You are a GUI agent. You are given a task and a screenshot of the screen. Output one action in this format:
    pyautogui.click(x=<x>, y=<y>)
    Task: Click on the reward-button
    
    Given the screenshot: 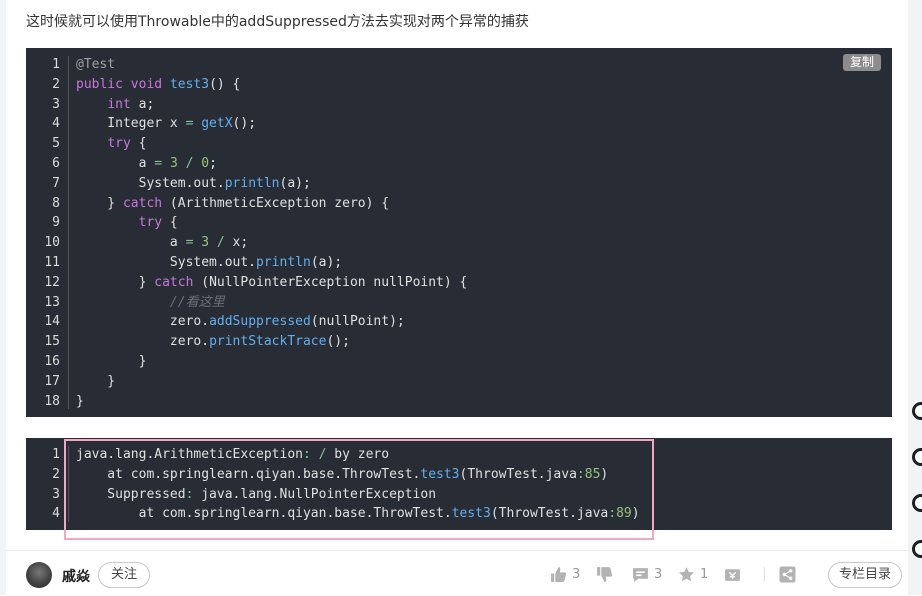 What is the action you would take?
    pyautogui.click(x=732, y=574)
    